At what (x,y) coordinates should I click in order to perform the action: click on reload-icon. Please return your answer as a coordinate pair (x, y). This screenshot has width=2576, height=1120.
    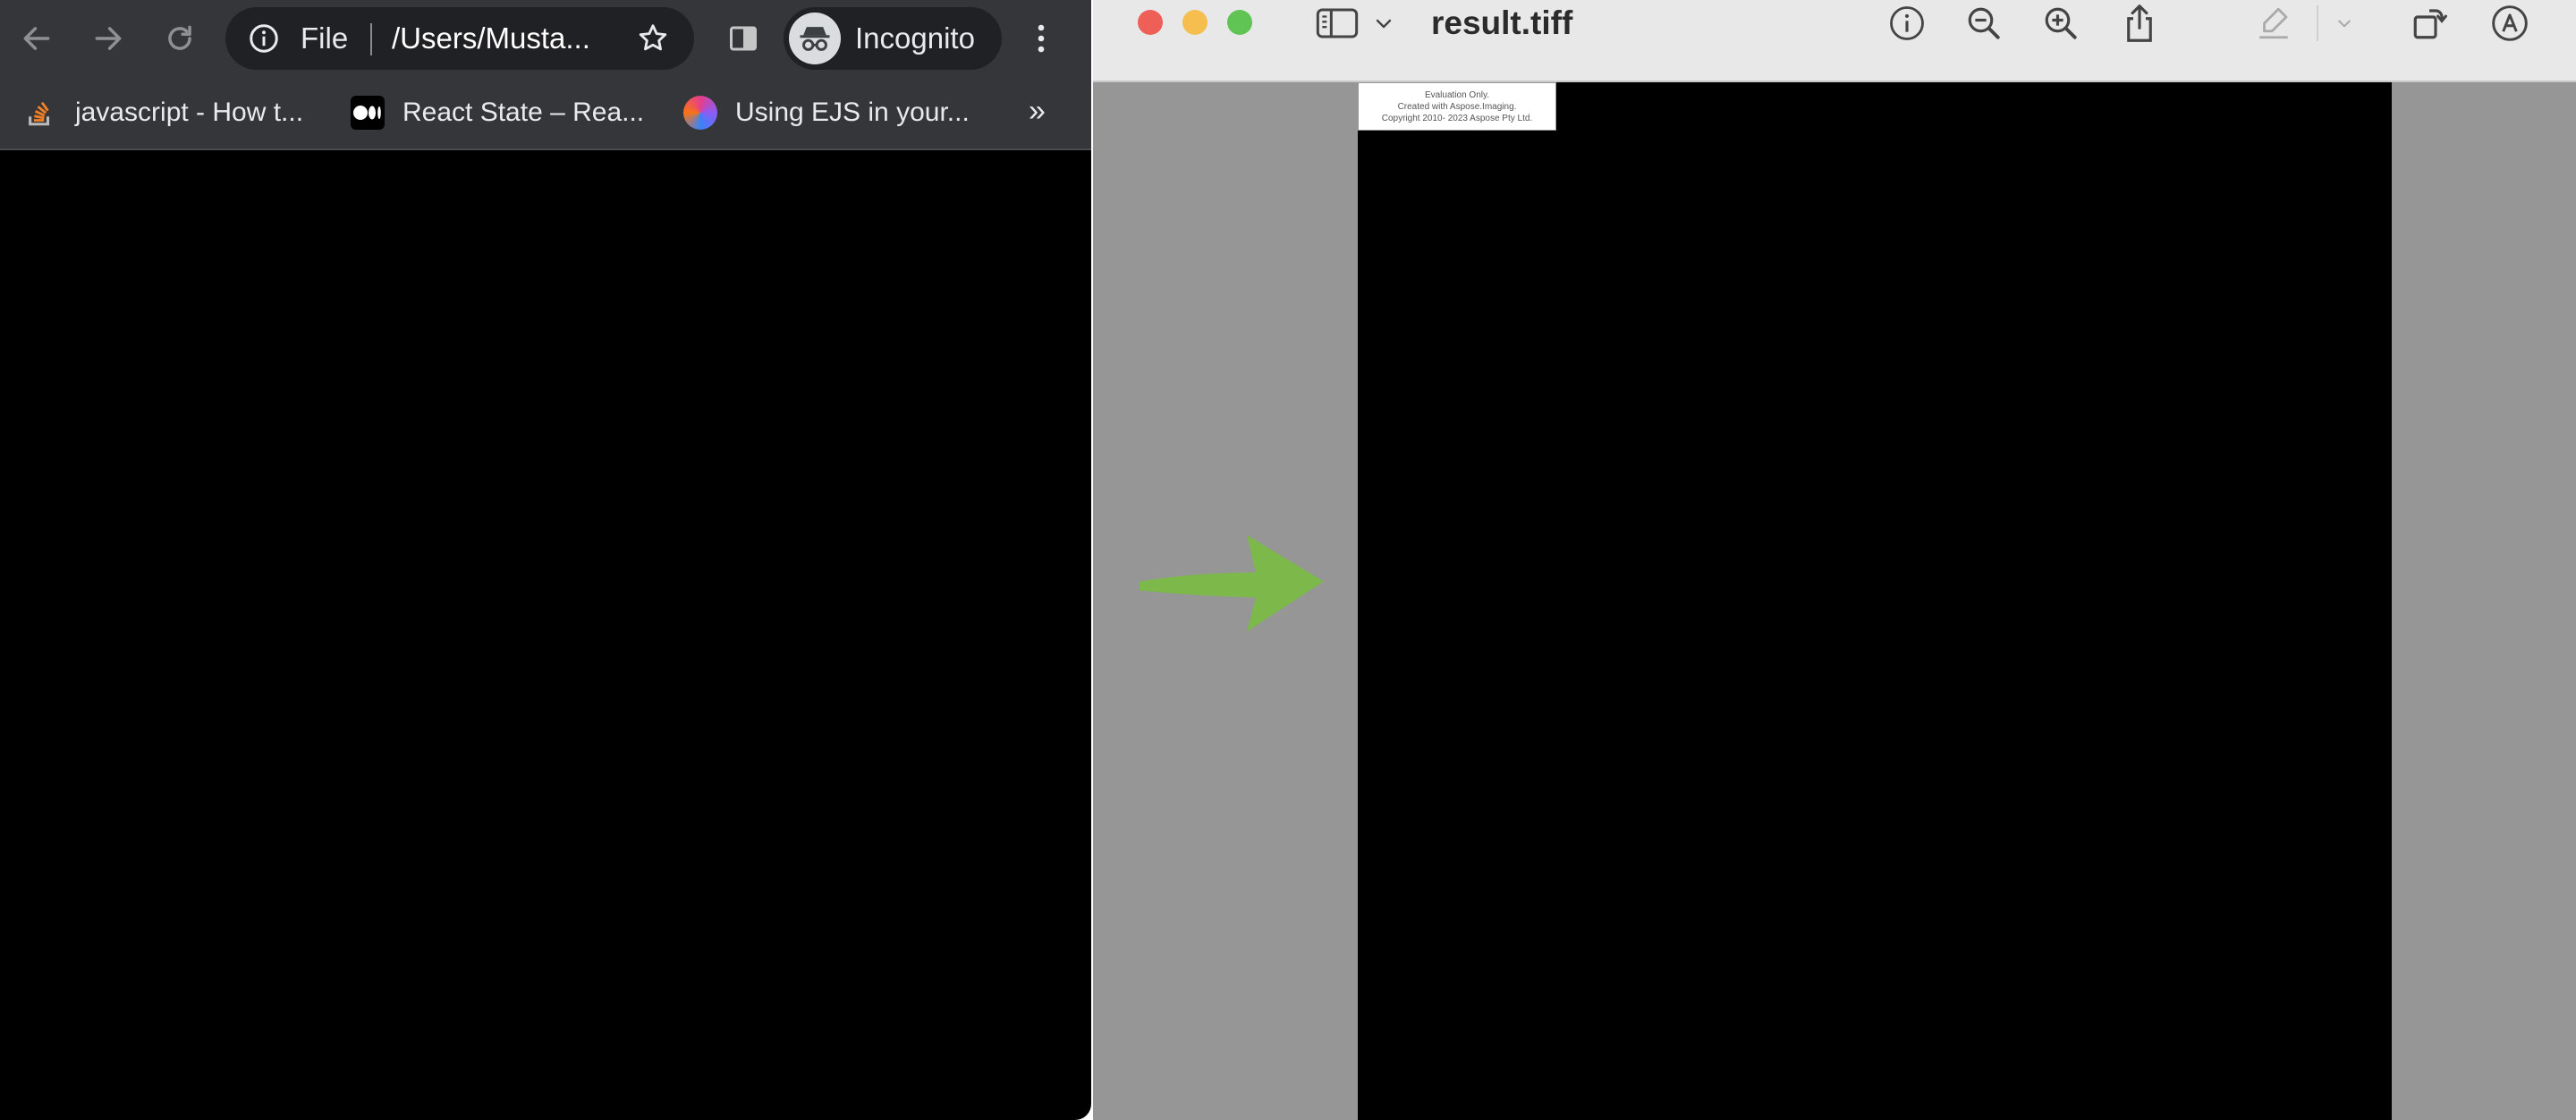
    Looking at the image, I should click on (179, 37).